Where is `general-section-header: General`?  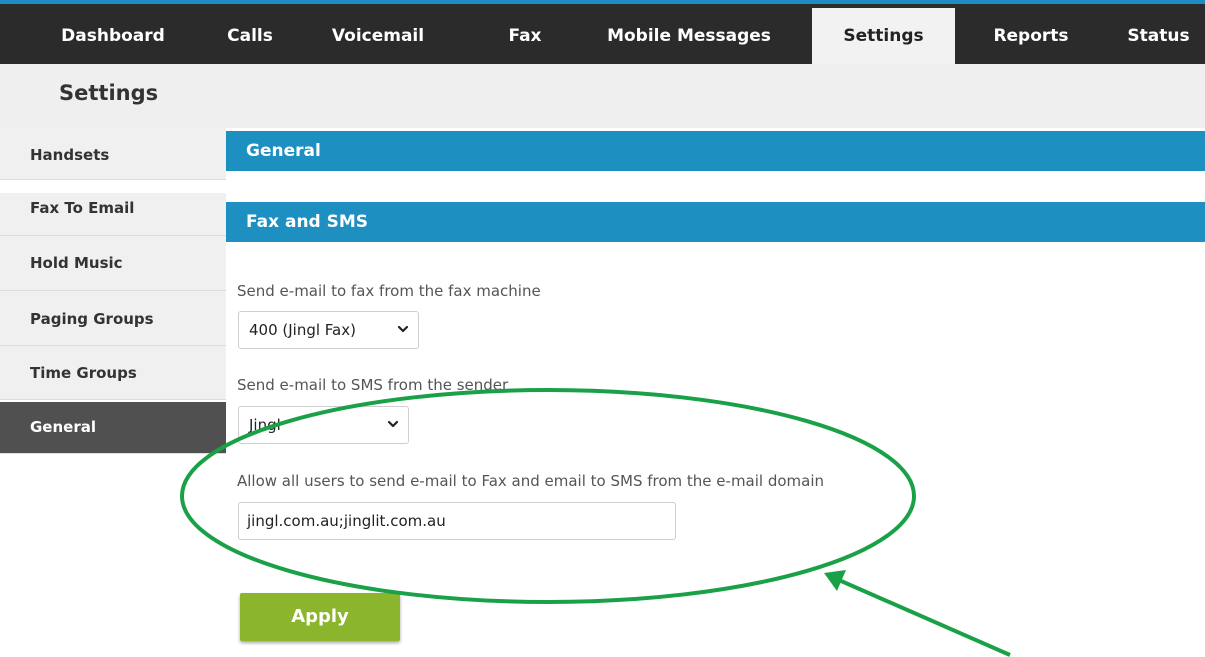
general-section-header: General is located at coordinates (715, 151).